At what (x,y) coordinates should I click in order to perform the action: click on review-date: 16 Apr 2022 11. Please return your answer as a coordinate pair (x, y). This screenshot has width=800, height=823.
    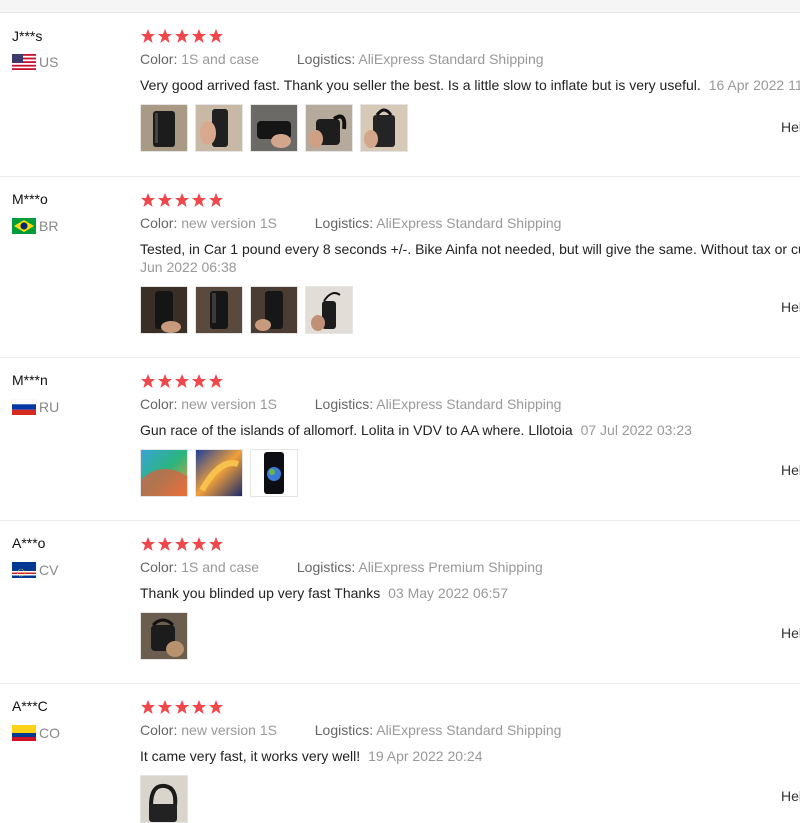
    Looking at the image, I should click on (754, 85).